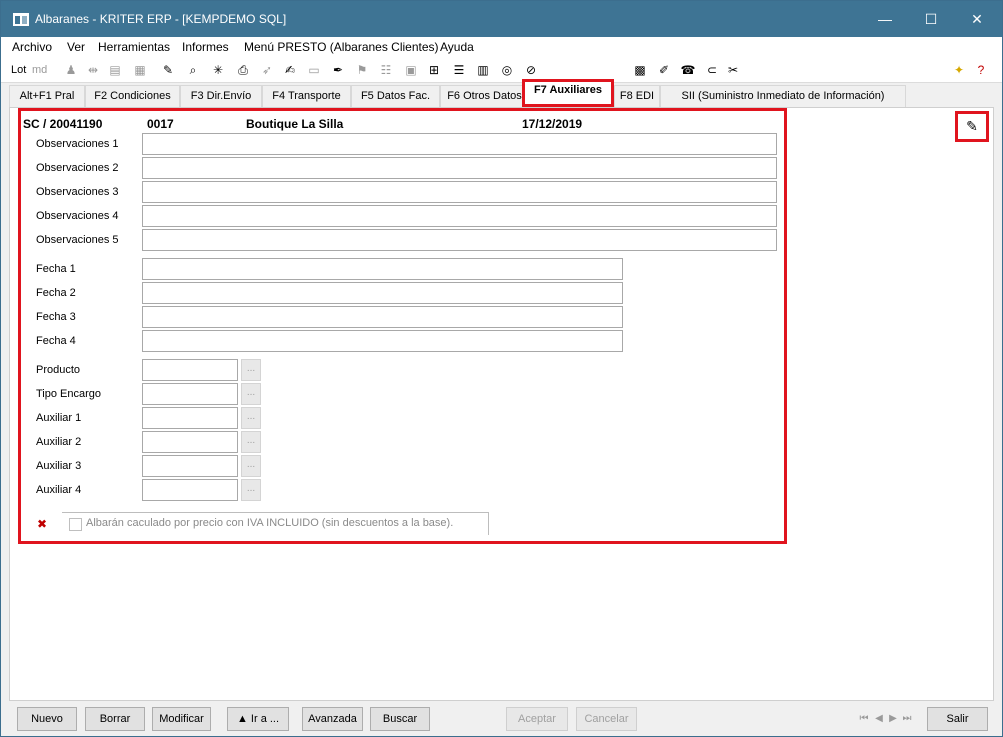 The height and width of the screenshot is (737, 1003). I want to click on window-icon: ▭, so click(314, 70).